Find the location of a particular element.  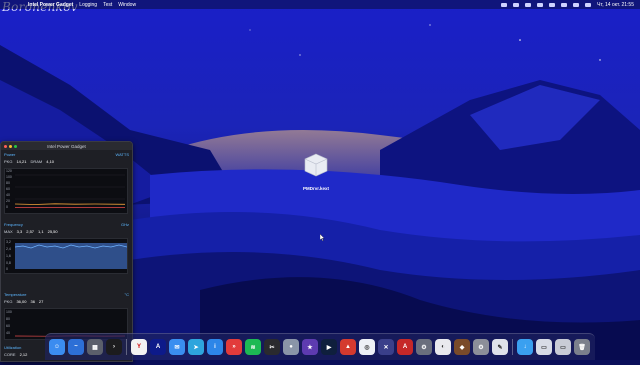

affinity-icon: ▲ is located at coordinates (348, 347).